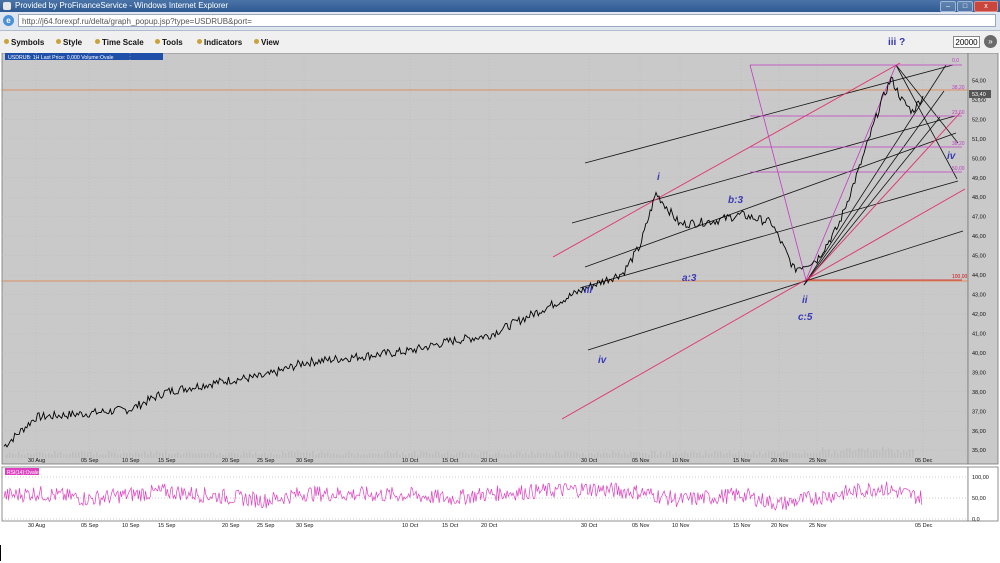 The image size is (1000, 563). Describe the element at coordinates (641, 526) in the screenshot. I see `rsi-time-tick-label: 05 Nov` at that location.